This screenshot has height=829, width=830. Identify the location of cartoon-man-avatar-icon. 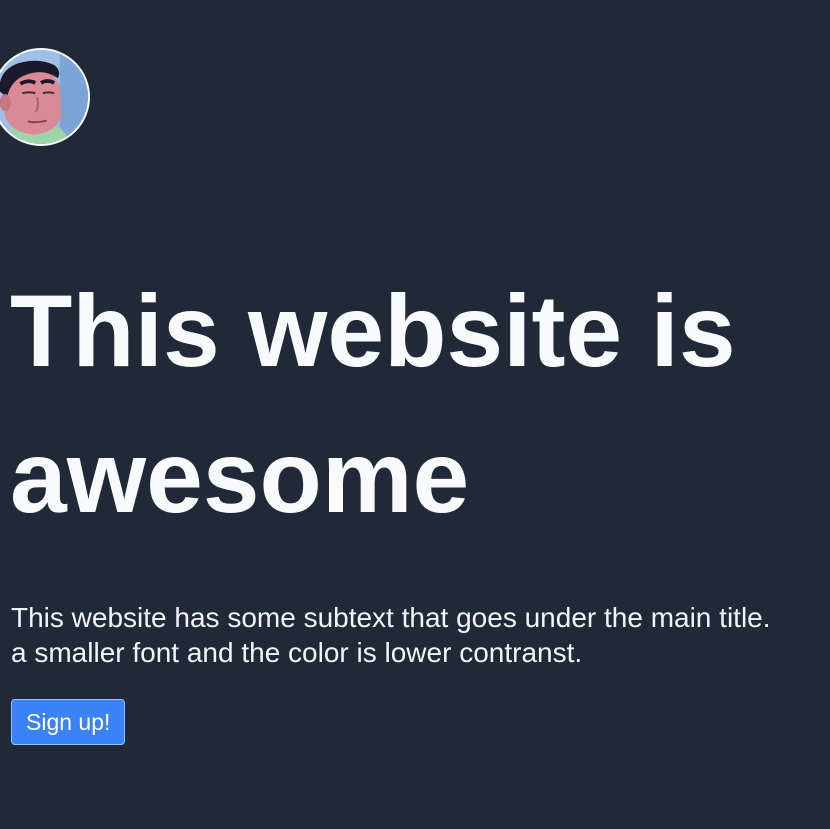
(44, 97).